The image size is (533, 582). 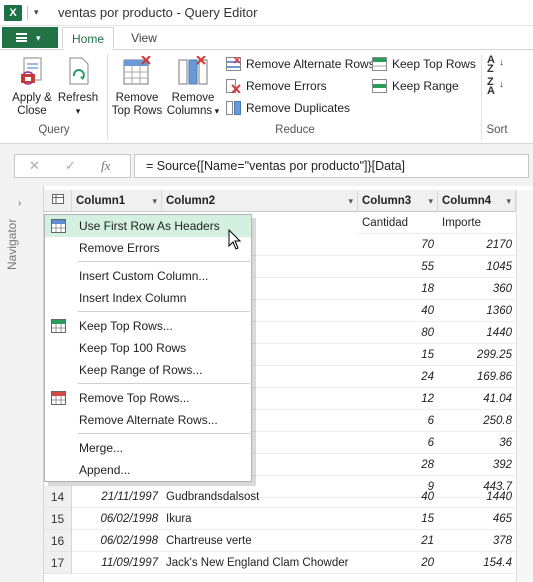 I want to click on group-label-sort: Sort, so click(x=497, y=130).